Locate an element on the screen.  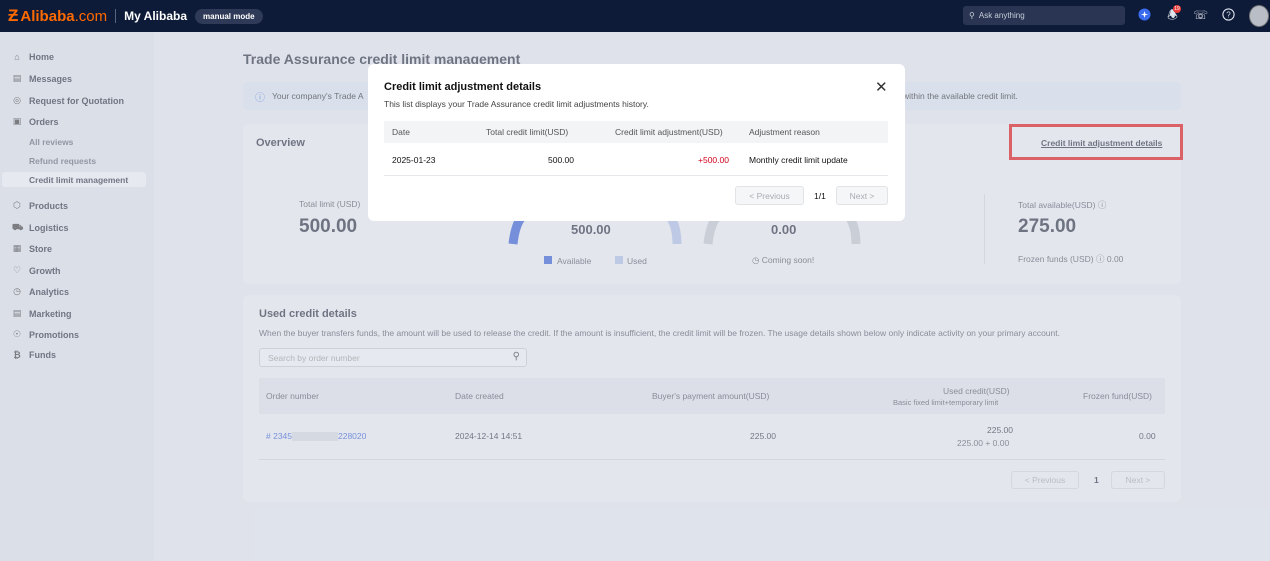
search-placeholder: Ask anything is located at coordinates (1001, 15).